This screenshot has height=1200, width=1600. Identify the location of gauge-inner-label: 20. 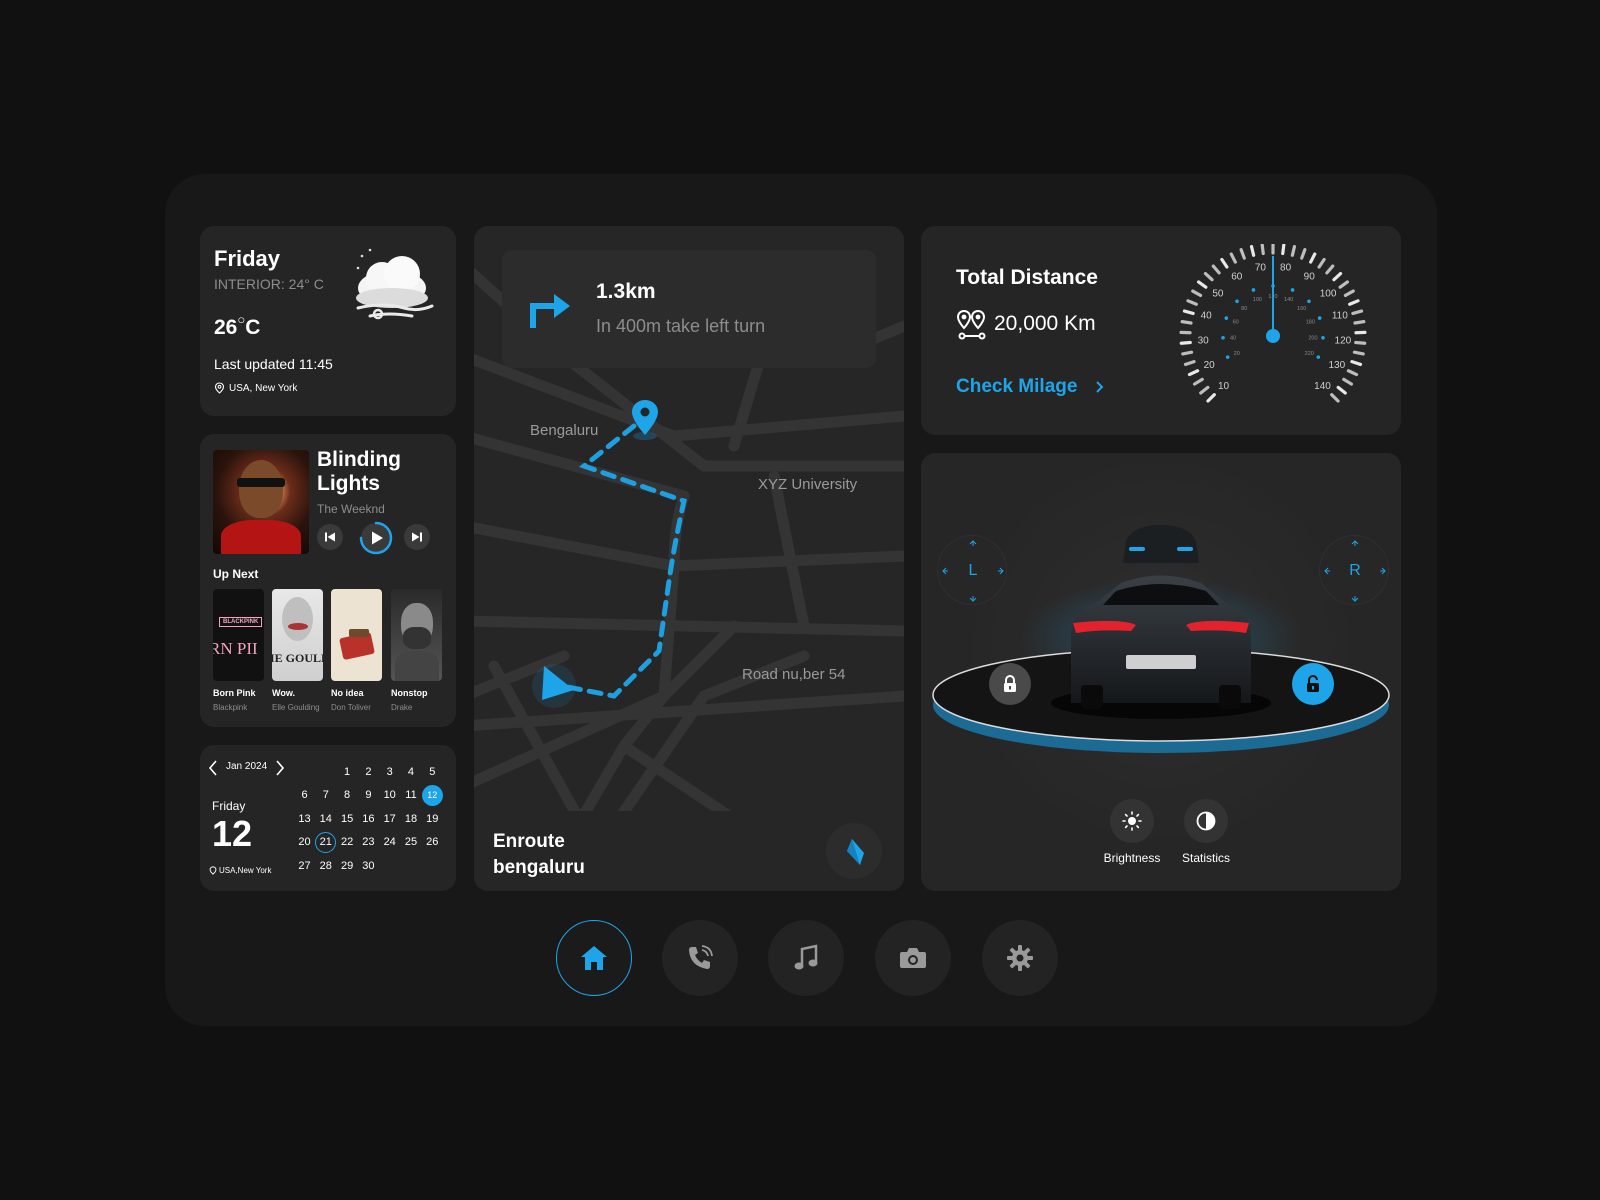
(1237, 354).